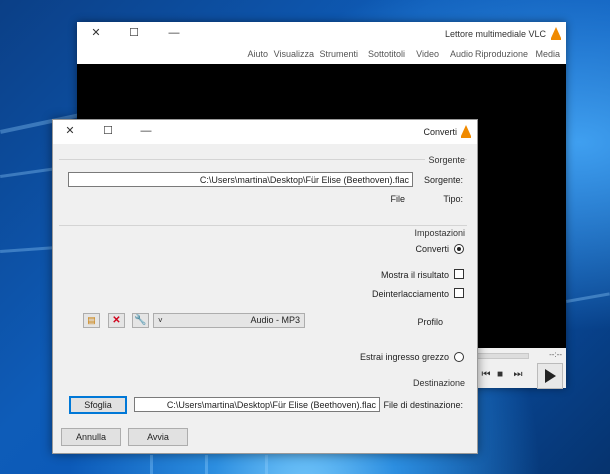 The height and width of the screenshot is (474, 610). Describe the element at coordinates (410, 294) in the screenshot. I see `deinterlace-label: Deinterlacciamento` at that location.